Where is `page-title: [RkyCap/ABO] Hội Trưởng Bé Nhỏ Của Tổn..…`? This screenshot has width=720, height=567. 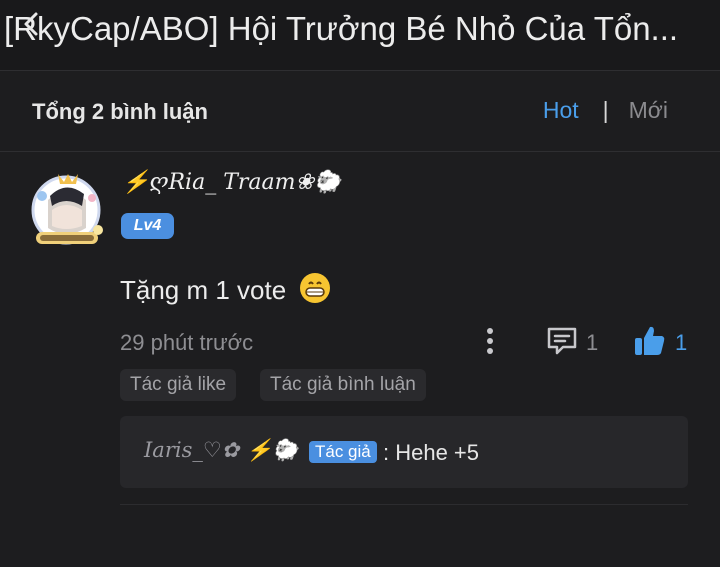
page-title: [RkyCap/ABO] Hội Trưởng Bé Nhỏ Của Tổn..… is located at coordinates (341, 28).